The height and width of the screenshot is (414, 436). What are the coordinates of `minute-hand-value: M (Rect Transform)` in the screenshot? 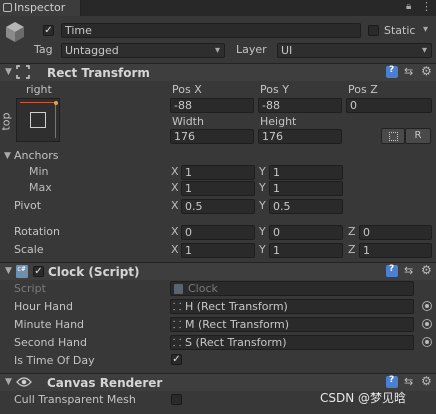 It's located at (237, 324).